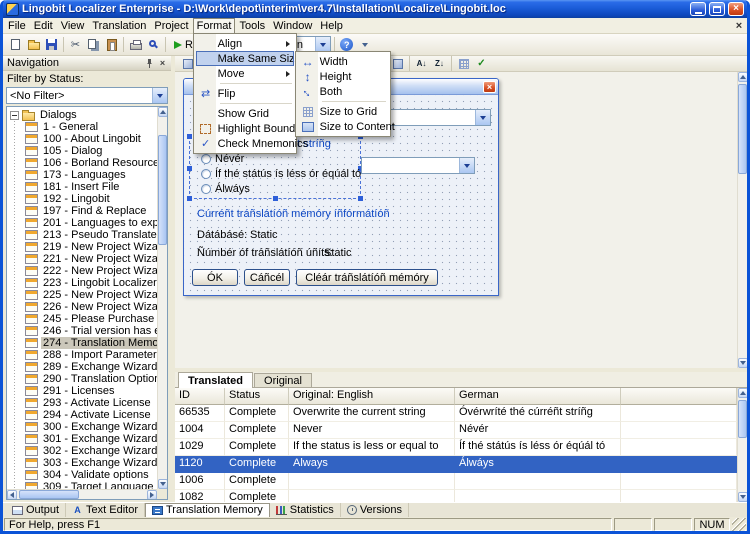 The height and width of the screenshot is (534, 750). What do you see at coordinates (75, 44) in the screenshot?
I see `cut-button` at bounding box center [75, 44].